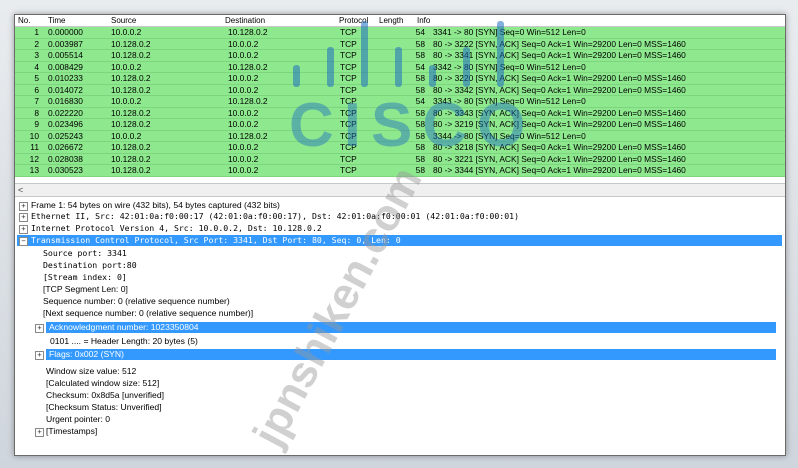 Image resolution: width=798 pixels, height=468 pixels. Describe the element at coordinates (123, 20) in the screenshot. I see `column-source: Source` at that location.